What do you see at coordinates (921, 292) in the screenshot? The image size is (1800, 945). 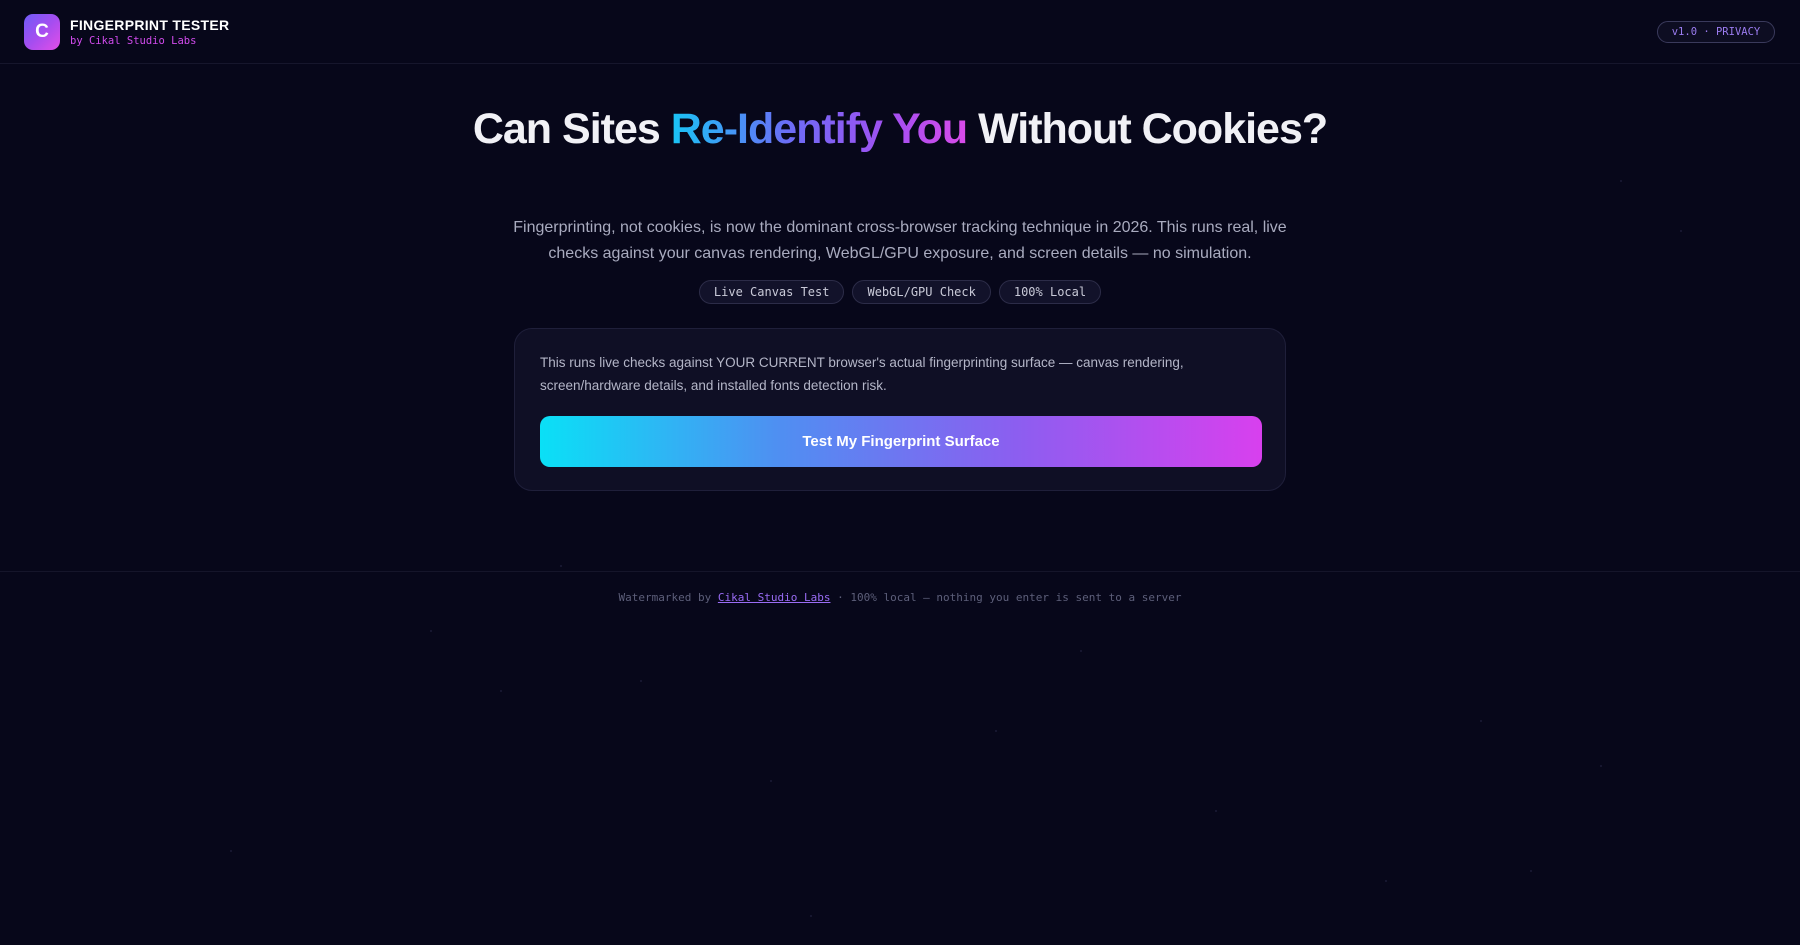 I see `tag-webgl-gpu: WebGL/GPU Check` at bounding box center [921, 292].